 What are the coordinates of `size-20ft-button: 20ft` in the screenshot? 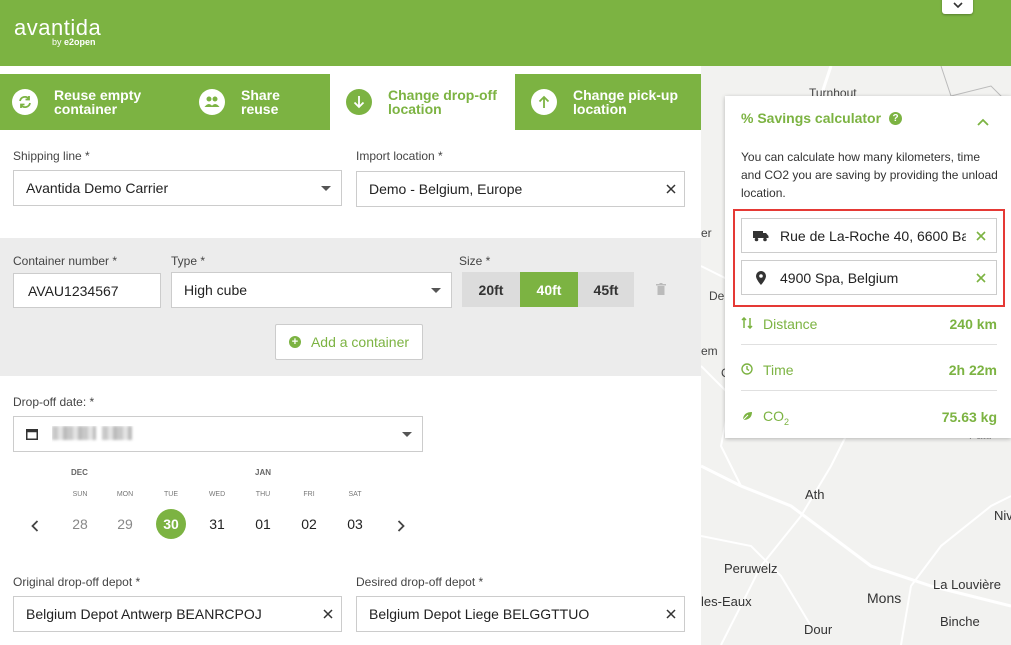 It's located at (491, 289).